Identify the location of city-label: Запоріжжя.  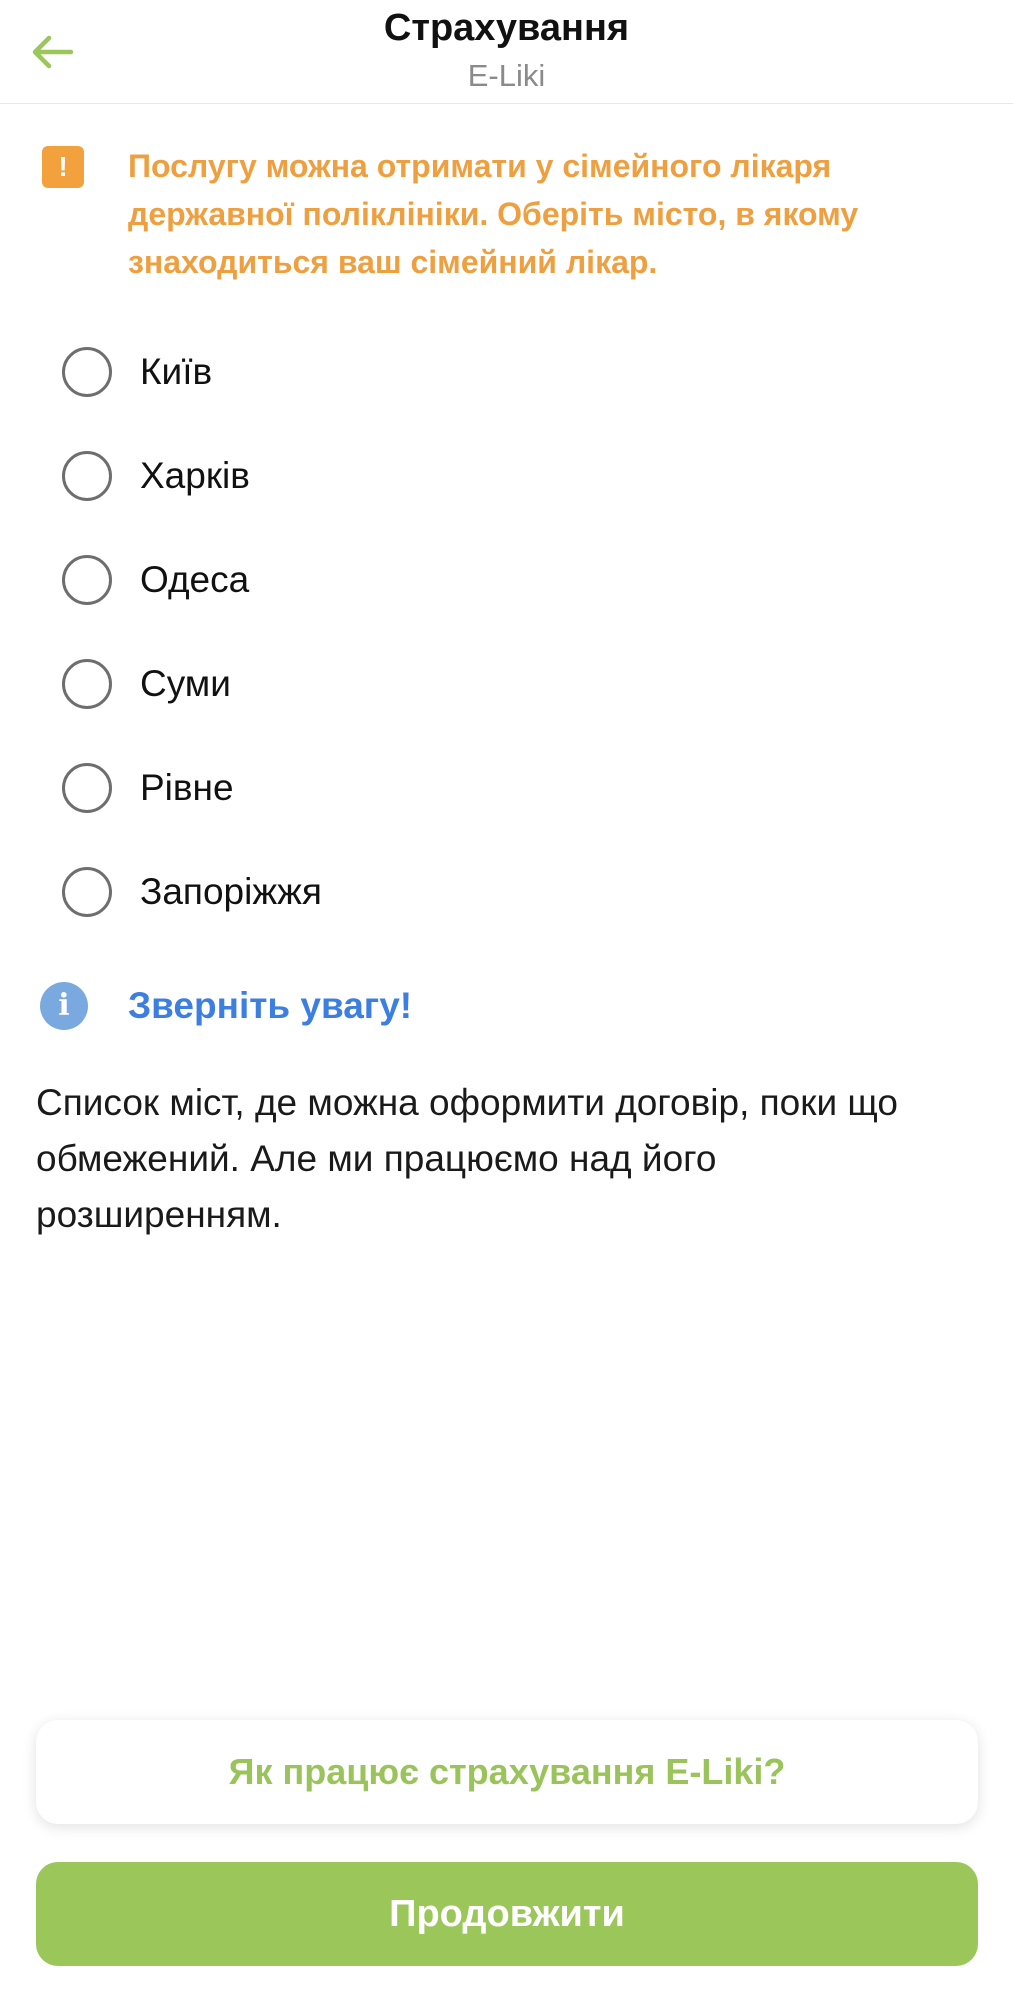
(231, 891).